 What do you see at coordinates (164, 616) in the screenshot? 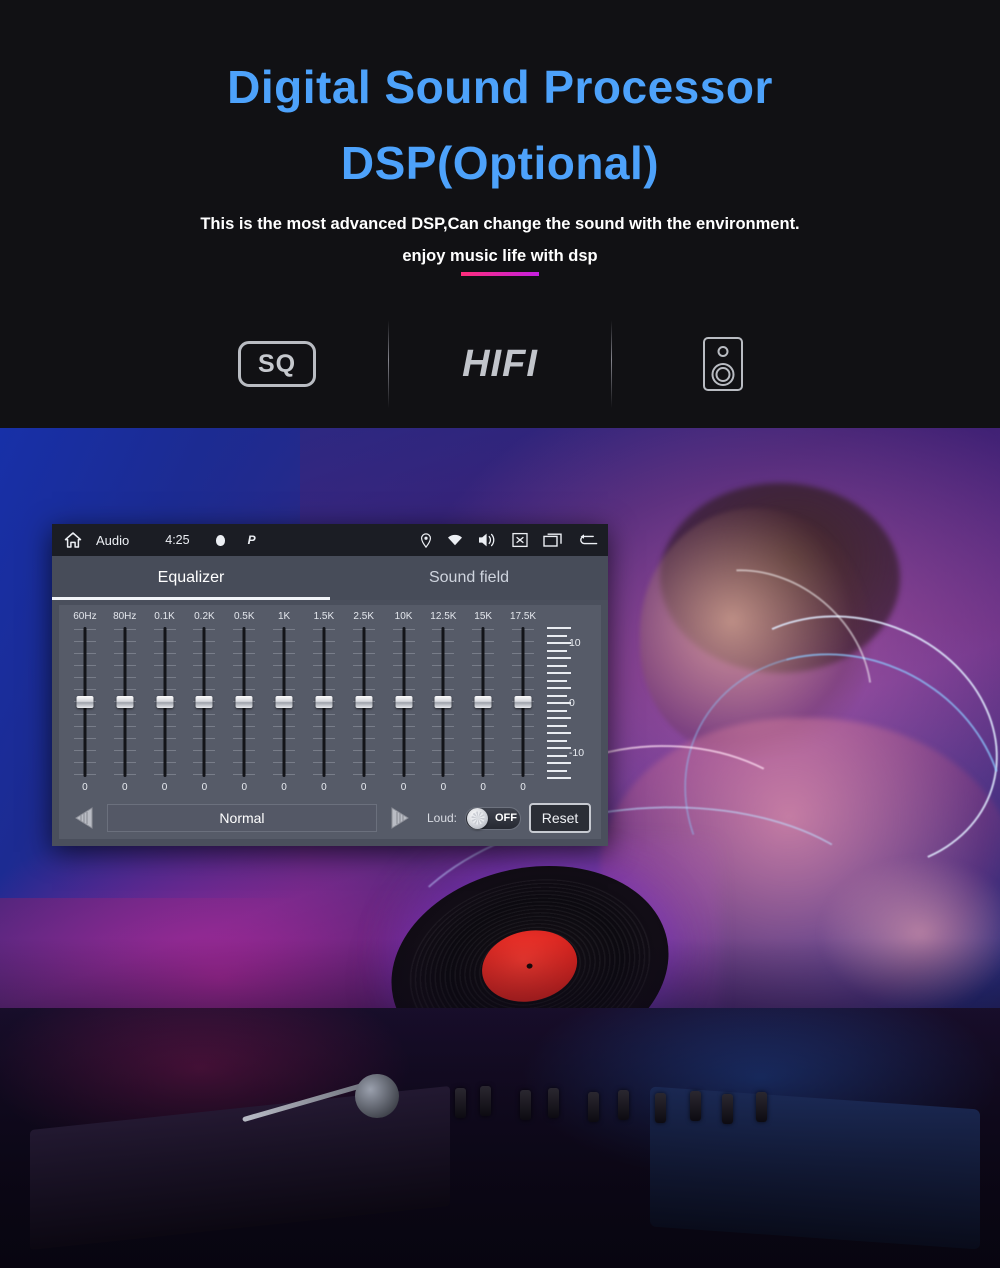
I see `eq-band-label: 0.1K` at bounding box center [164, 616].